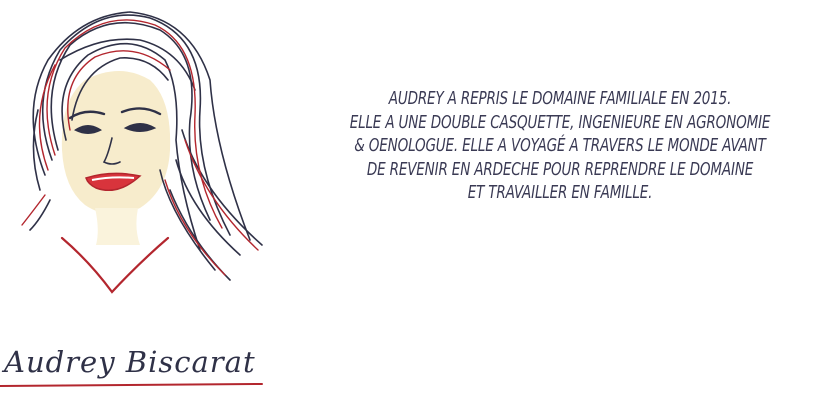  Describe the element at coordinates (115, 265) in the screenshot. I see `shirt-collar` at that location.